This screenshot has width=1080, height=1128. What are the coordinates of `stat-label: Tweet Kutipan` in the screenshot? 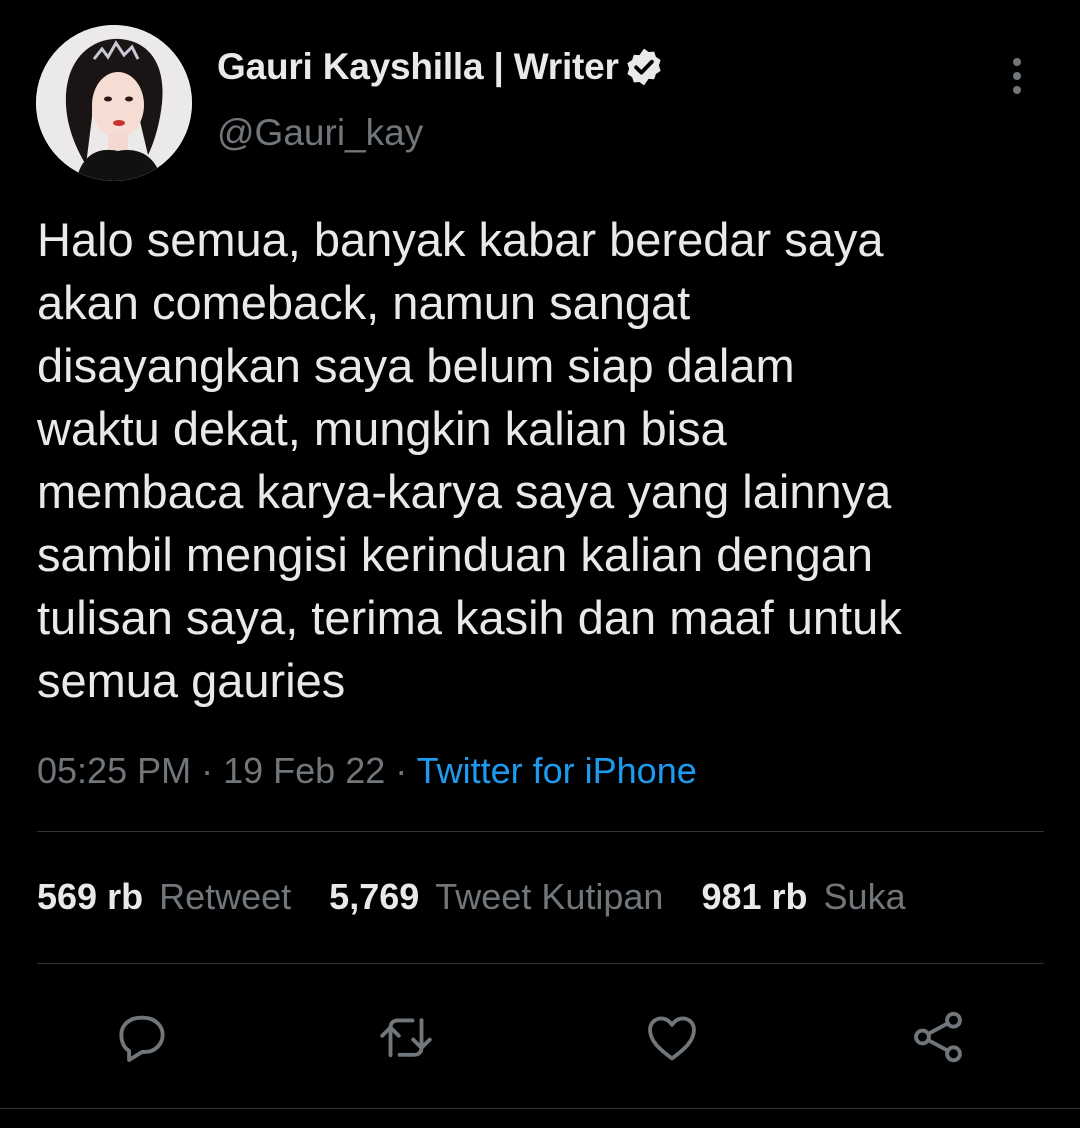 It's located at (549, 896).